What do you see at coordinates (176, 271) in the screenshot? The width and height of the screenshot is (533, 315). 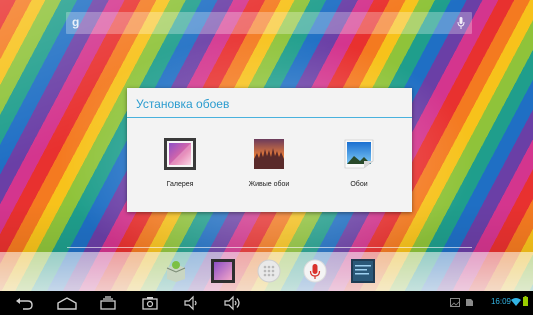 I see `app-store-icon` at bounding box center [176, 271].